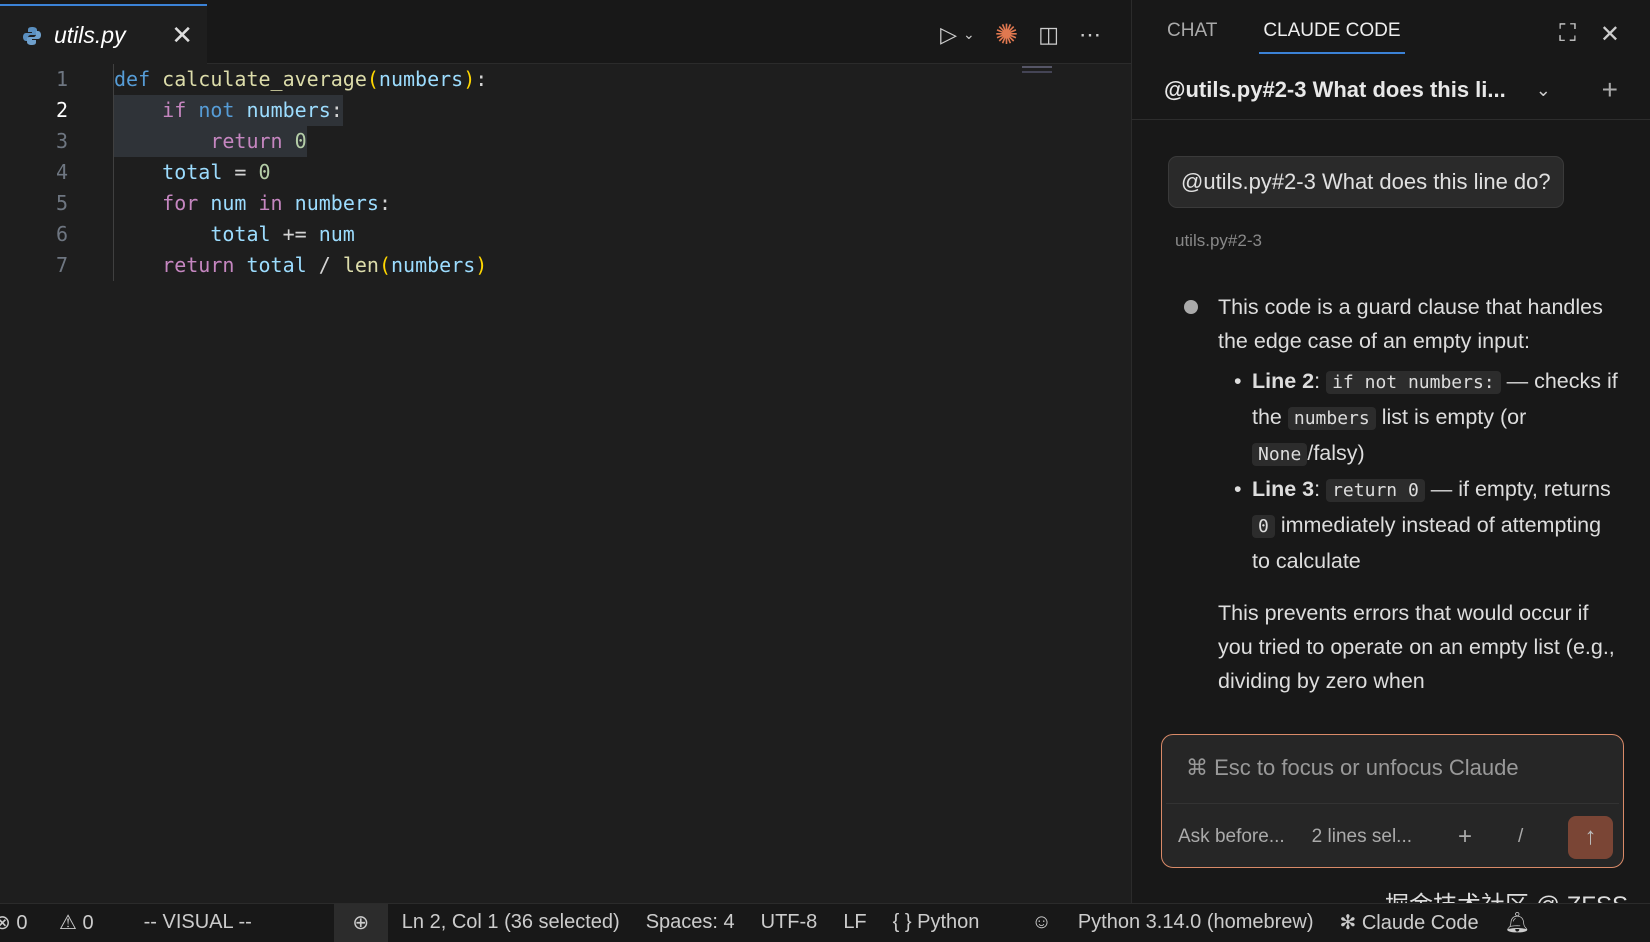 This screenshot has height=942, width=1650. What do you see at coordinates (1375, 490) in the screenshot?
I see `inline-code: return 0` at bounding box center [1375, 490].